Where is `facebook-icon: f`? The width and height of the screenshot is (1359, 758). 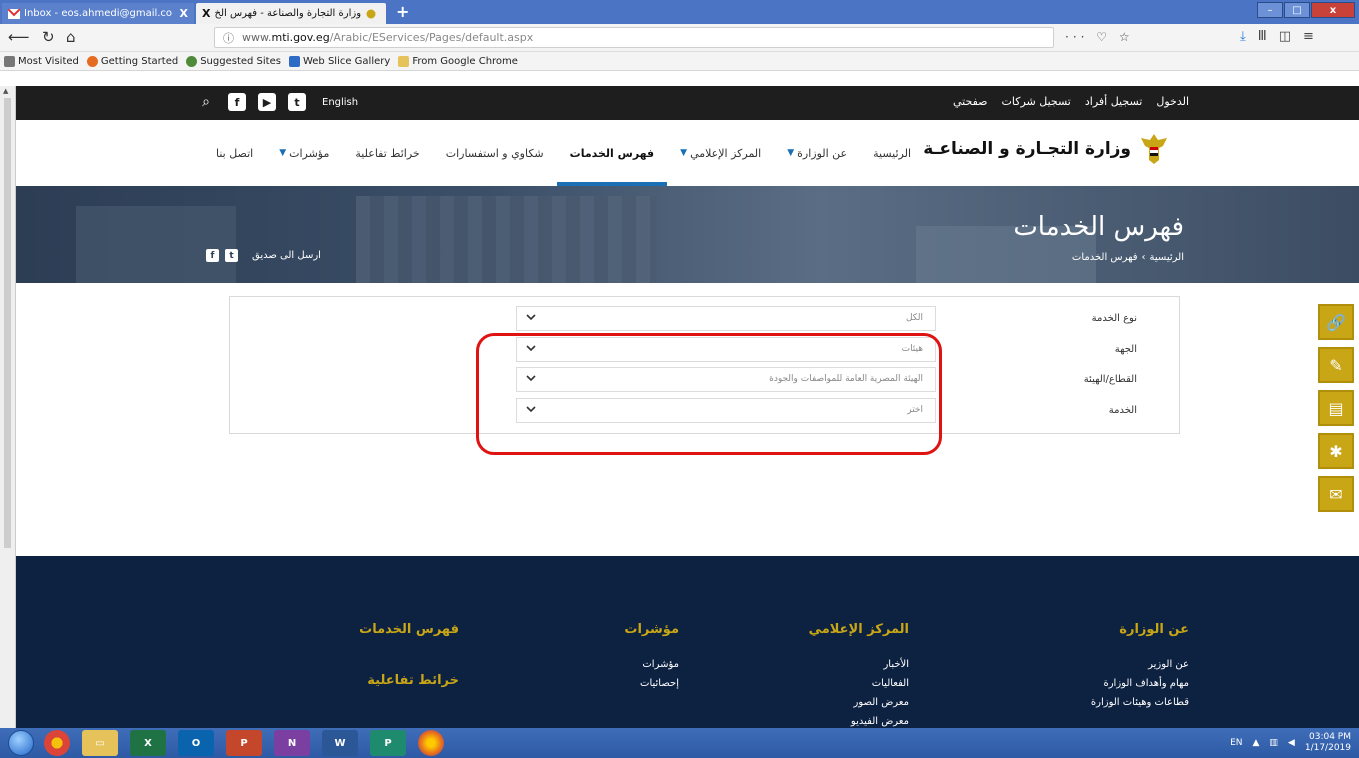
facebook-icon: f is located at coordinates (237, 102).